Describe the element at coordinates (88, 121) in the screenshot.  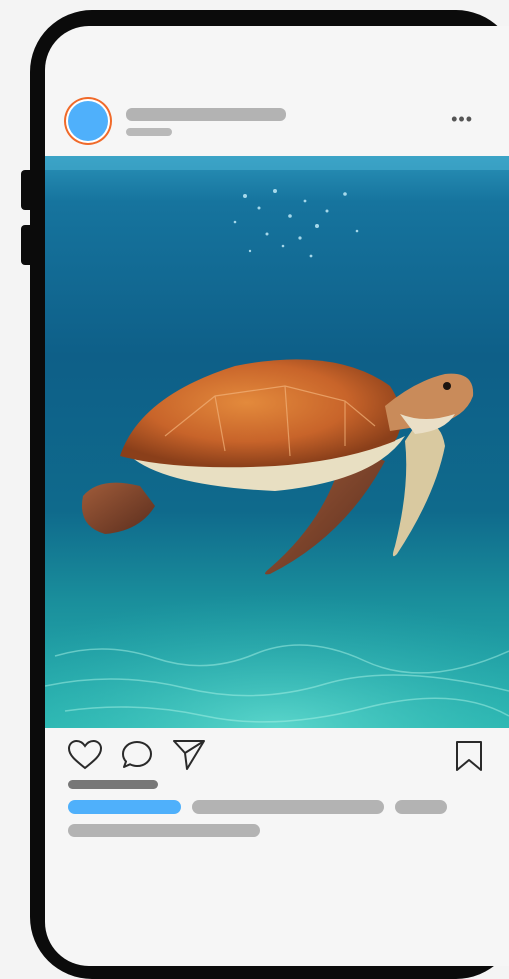
I see `avatar` at that location.